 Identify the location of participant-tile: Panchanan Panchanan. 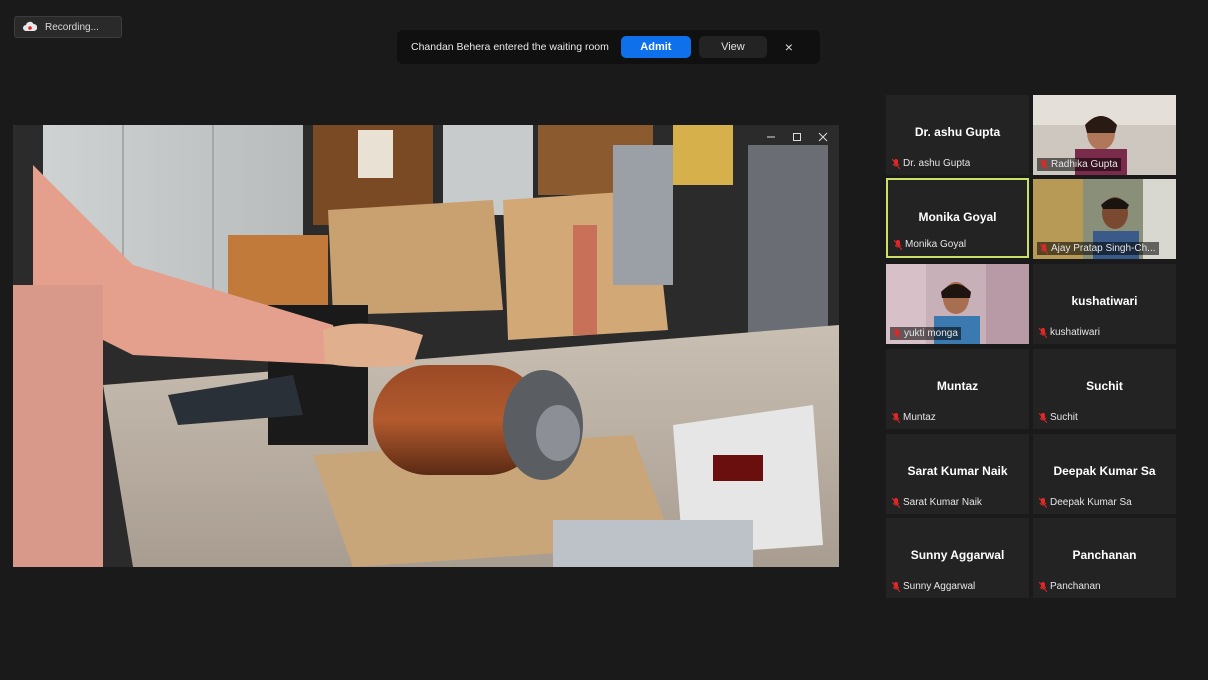
(1104, 558).